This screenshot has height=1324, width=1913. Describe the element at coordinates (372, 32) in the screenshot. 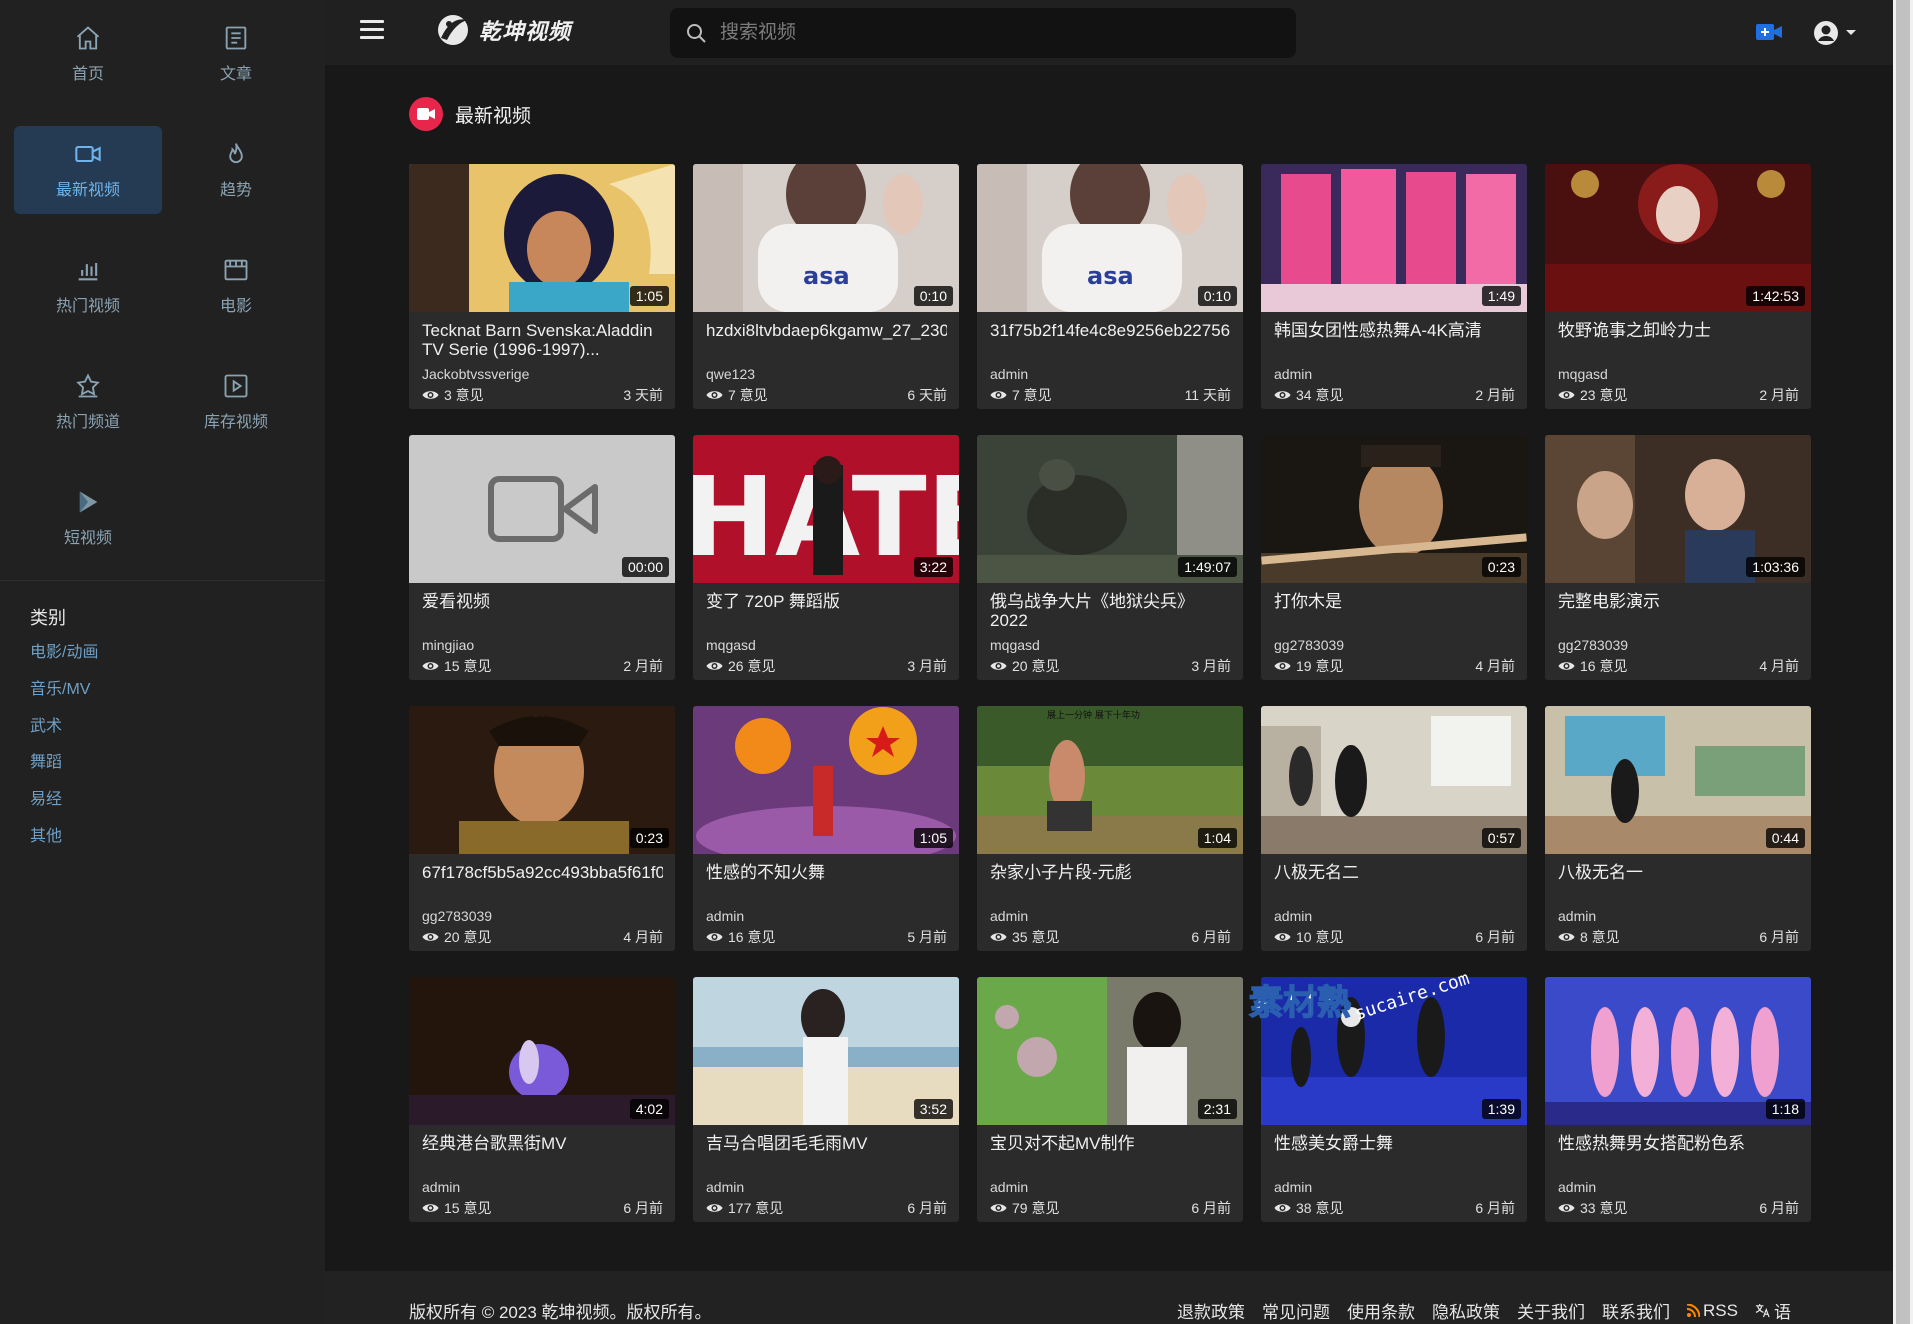

I see `hamburger-menu-icon` at that location.